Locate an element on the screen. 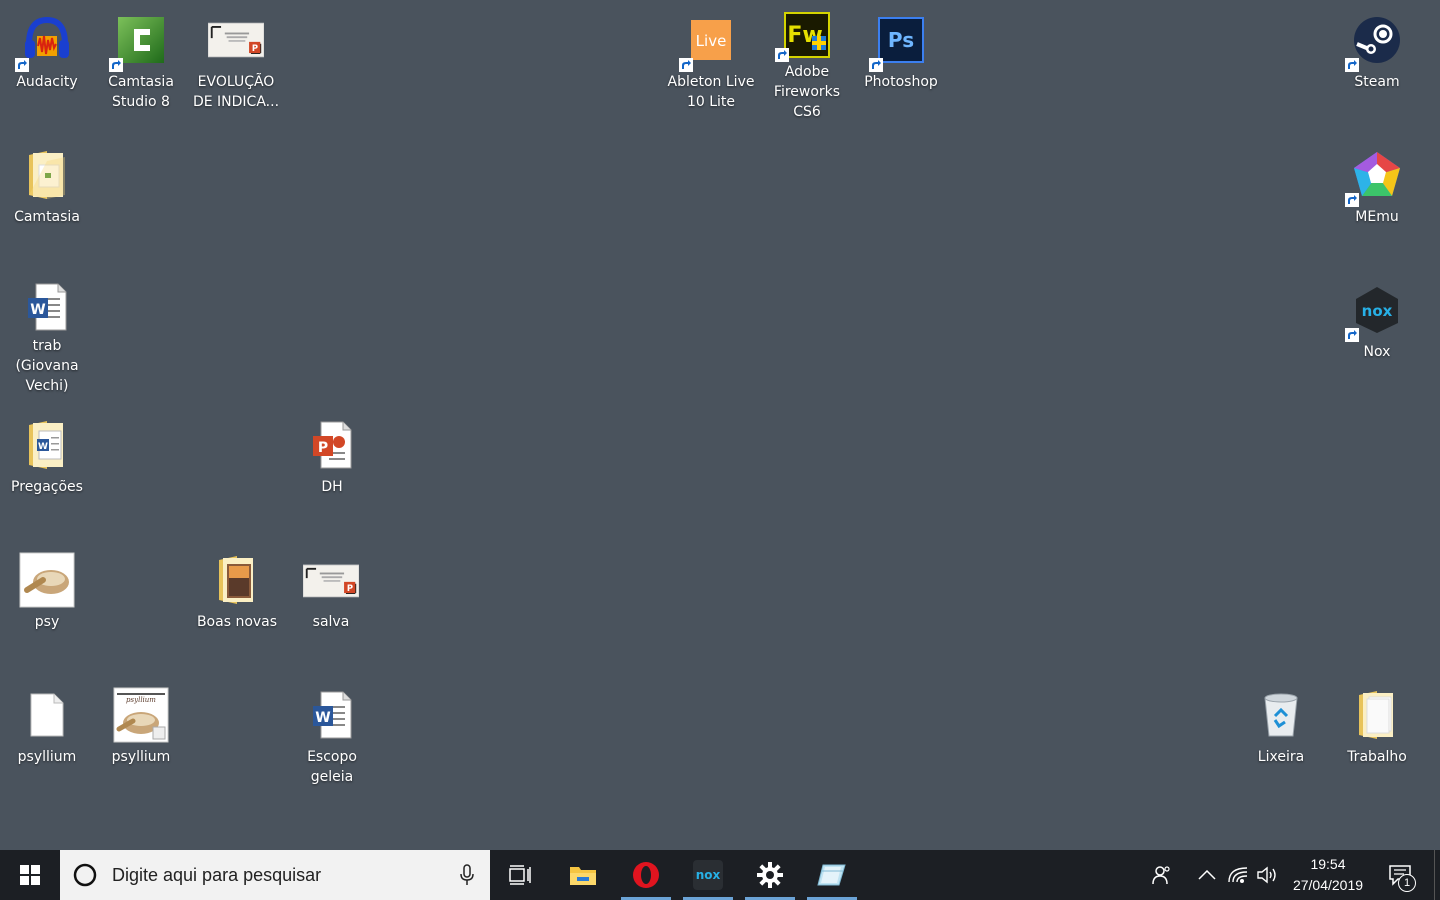  desktop-icon-boas-novas-folder: Boas novas is located at coordinates (237, 600).